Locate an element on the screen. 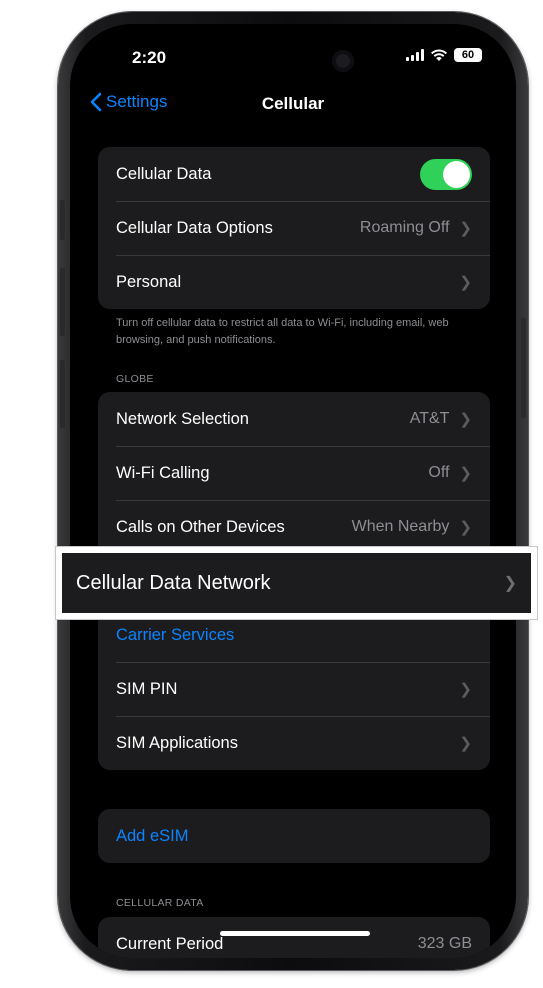  sim-pin-row: SIM PIN ❯ is located at coordinates (294, 689).